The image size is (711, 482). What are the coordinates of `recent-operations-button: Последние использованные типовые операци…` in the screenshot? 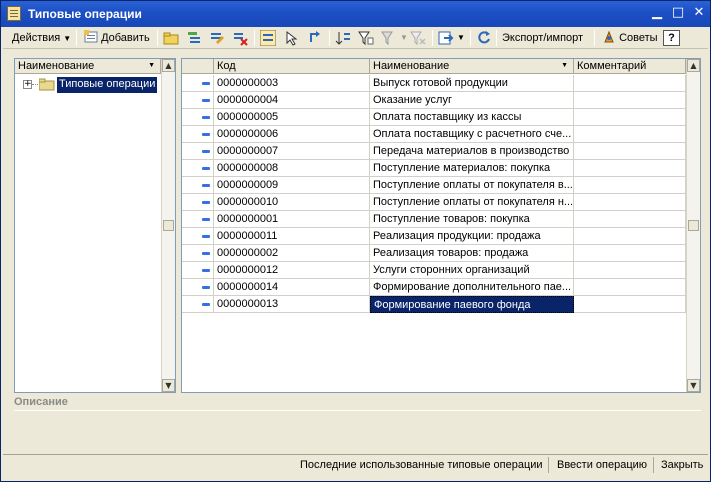 It's located at (421, 465).